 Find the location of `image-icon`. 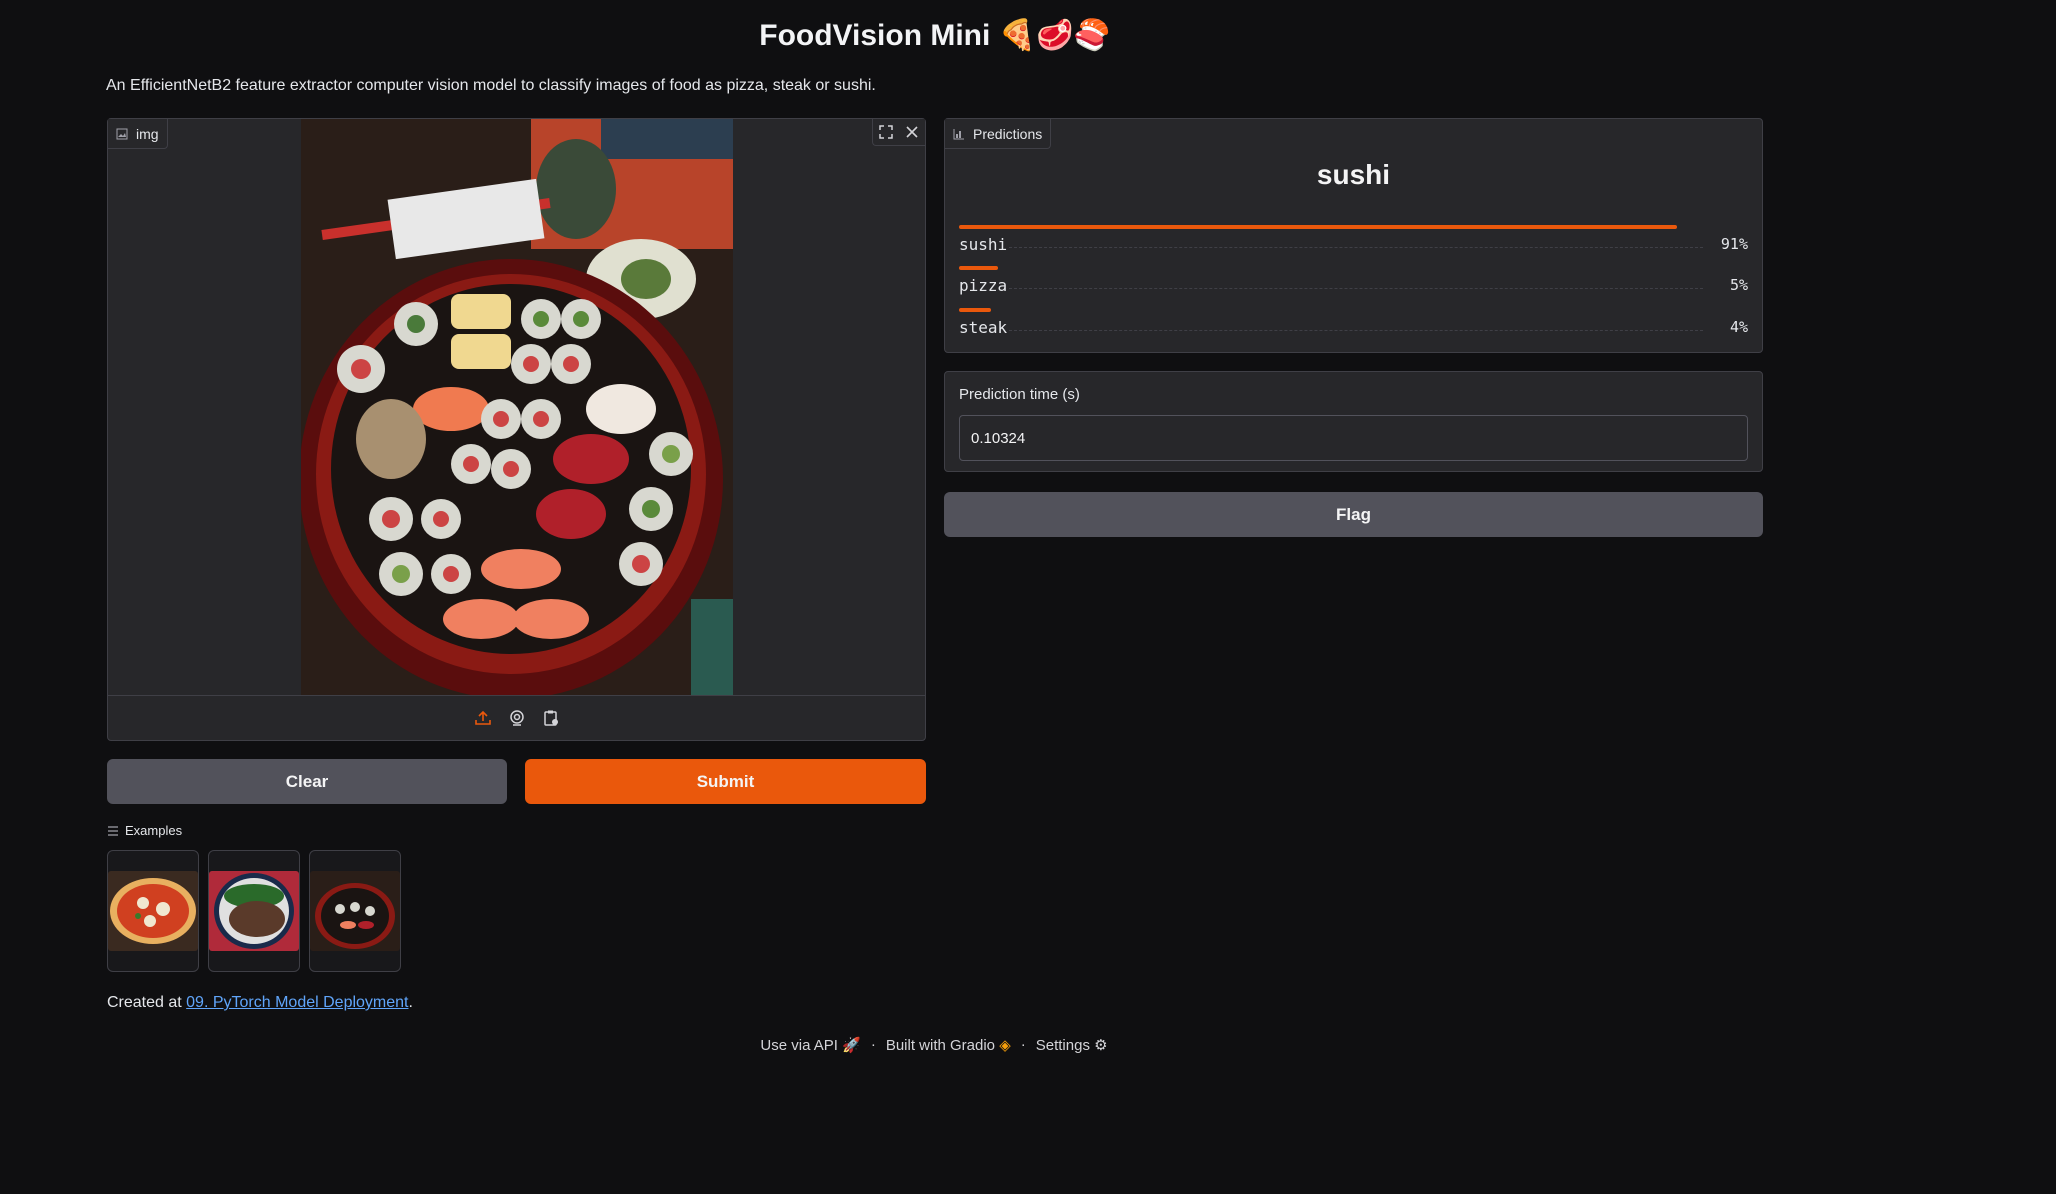

image-icon is located at coordinates (122, 133).